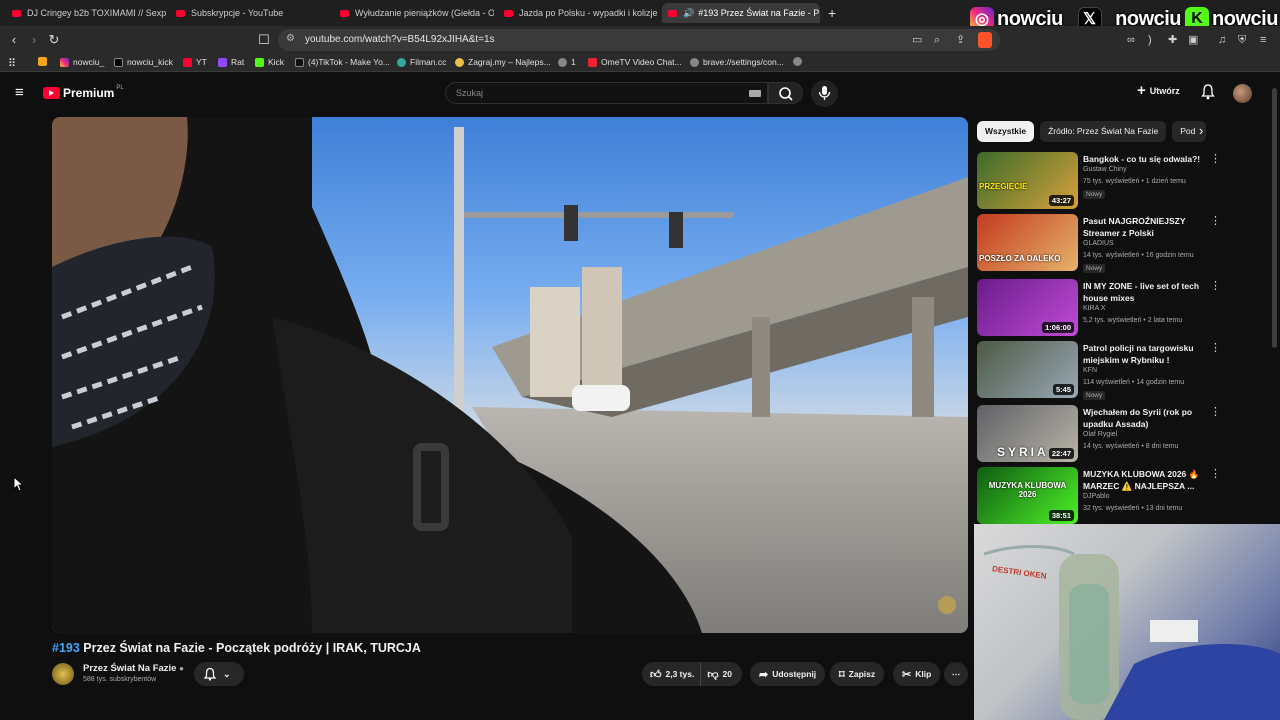 The height and width of the screenshot is (720, 1280). I want to click on dislike-button: 👎︎ 20, so click(719, 674).